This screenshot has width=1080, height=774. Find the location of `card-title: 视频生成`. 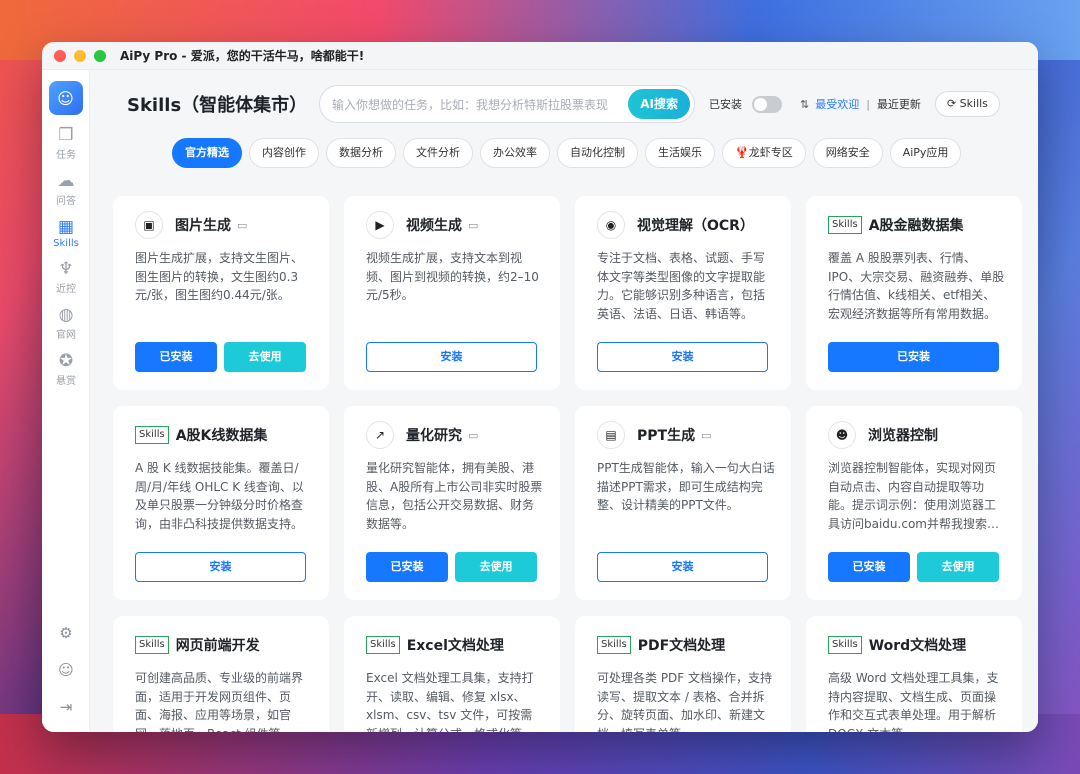

card-title: 视频生成 is located at coordinates (434, 226).